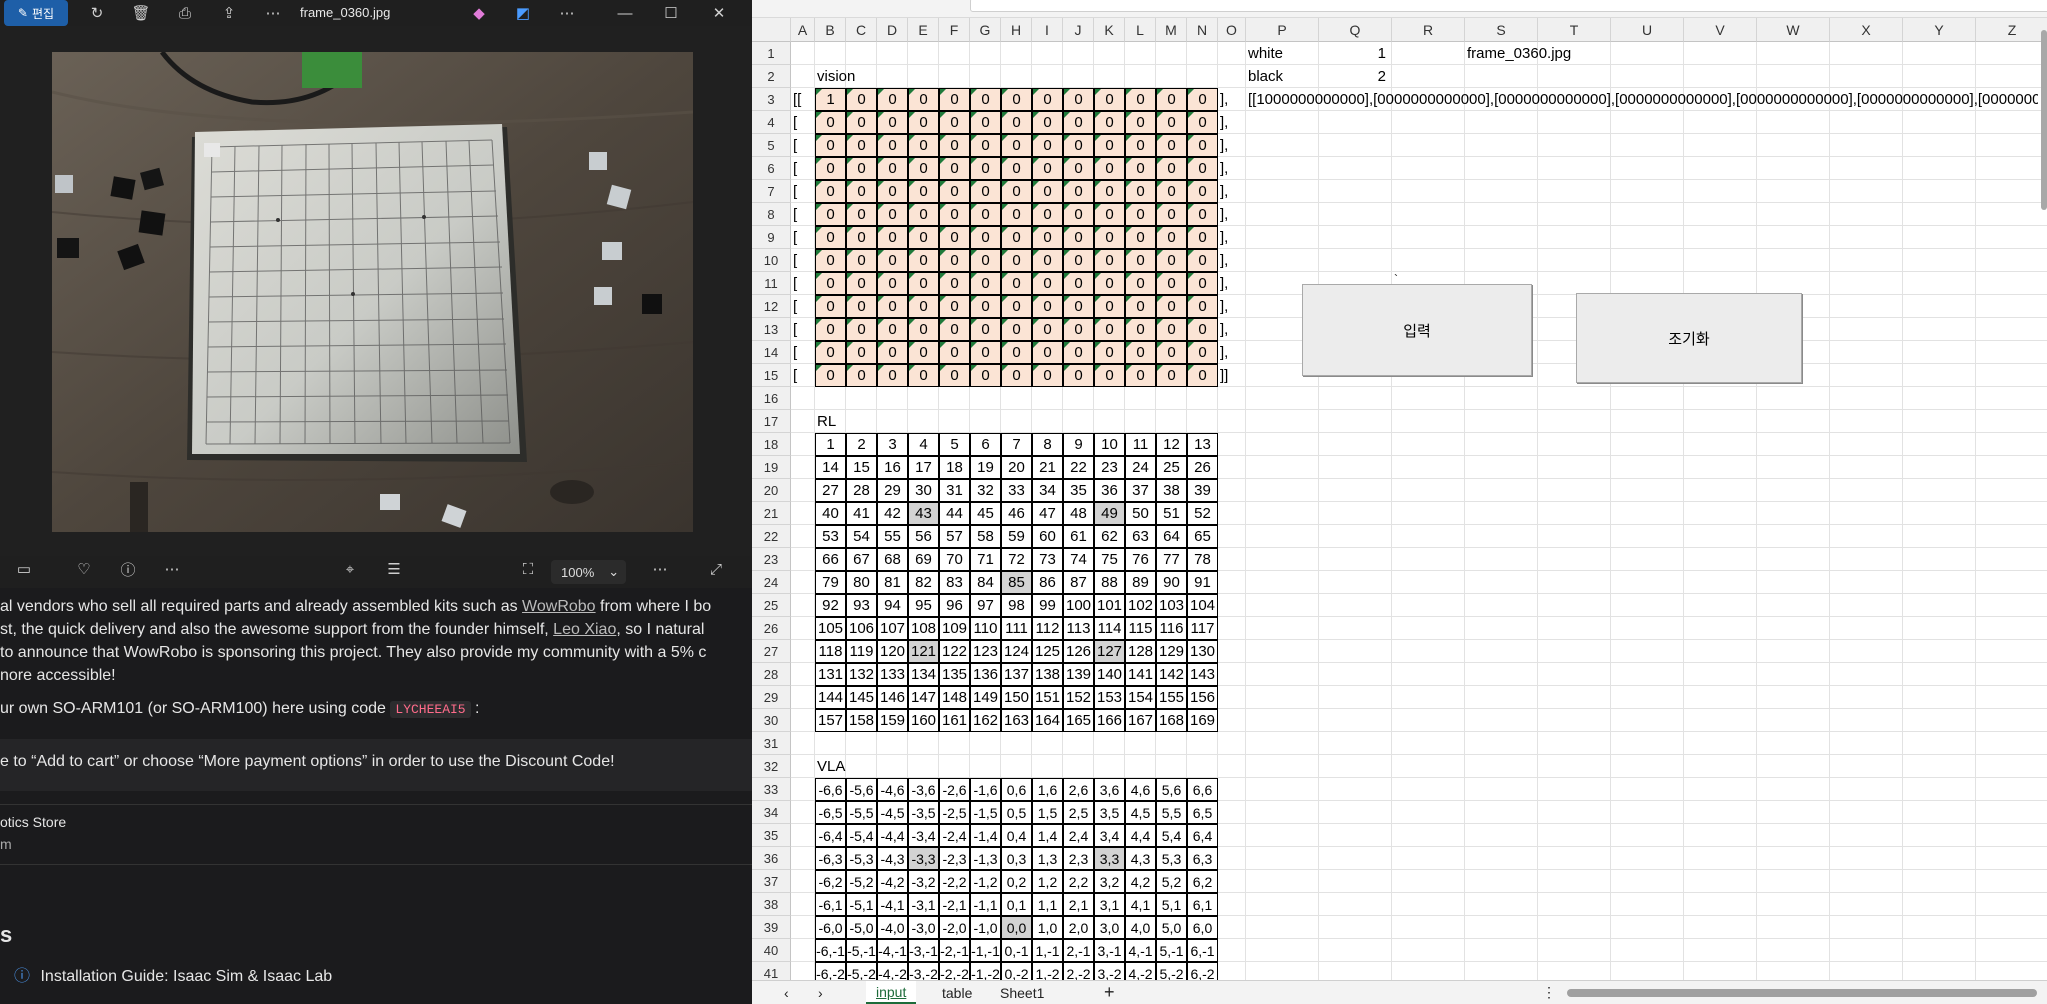 The height and width of the screenshot is (1004, 2047). What do you see at coordinates (923, 812) in the screenshot?
I see `vla-cell: -3,5` at bounding box center [923, 812].